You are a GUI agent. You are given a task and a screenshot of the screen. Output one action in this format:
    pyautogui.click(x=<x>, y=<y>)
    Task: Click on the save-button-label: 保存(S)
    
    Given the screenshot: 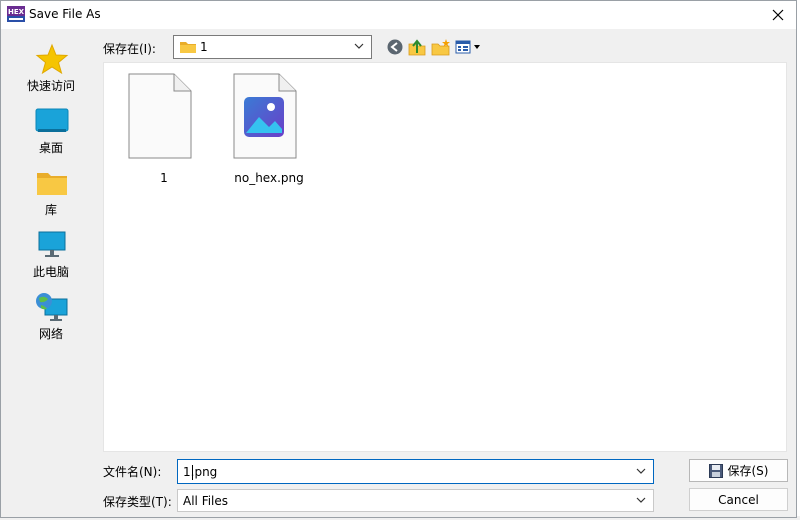 What is the action you would take?
    pyautogui.click(x=748, y=471)
    